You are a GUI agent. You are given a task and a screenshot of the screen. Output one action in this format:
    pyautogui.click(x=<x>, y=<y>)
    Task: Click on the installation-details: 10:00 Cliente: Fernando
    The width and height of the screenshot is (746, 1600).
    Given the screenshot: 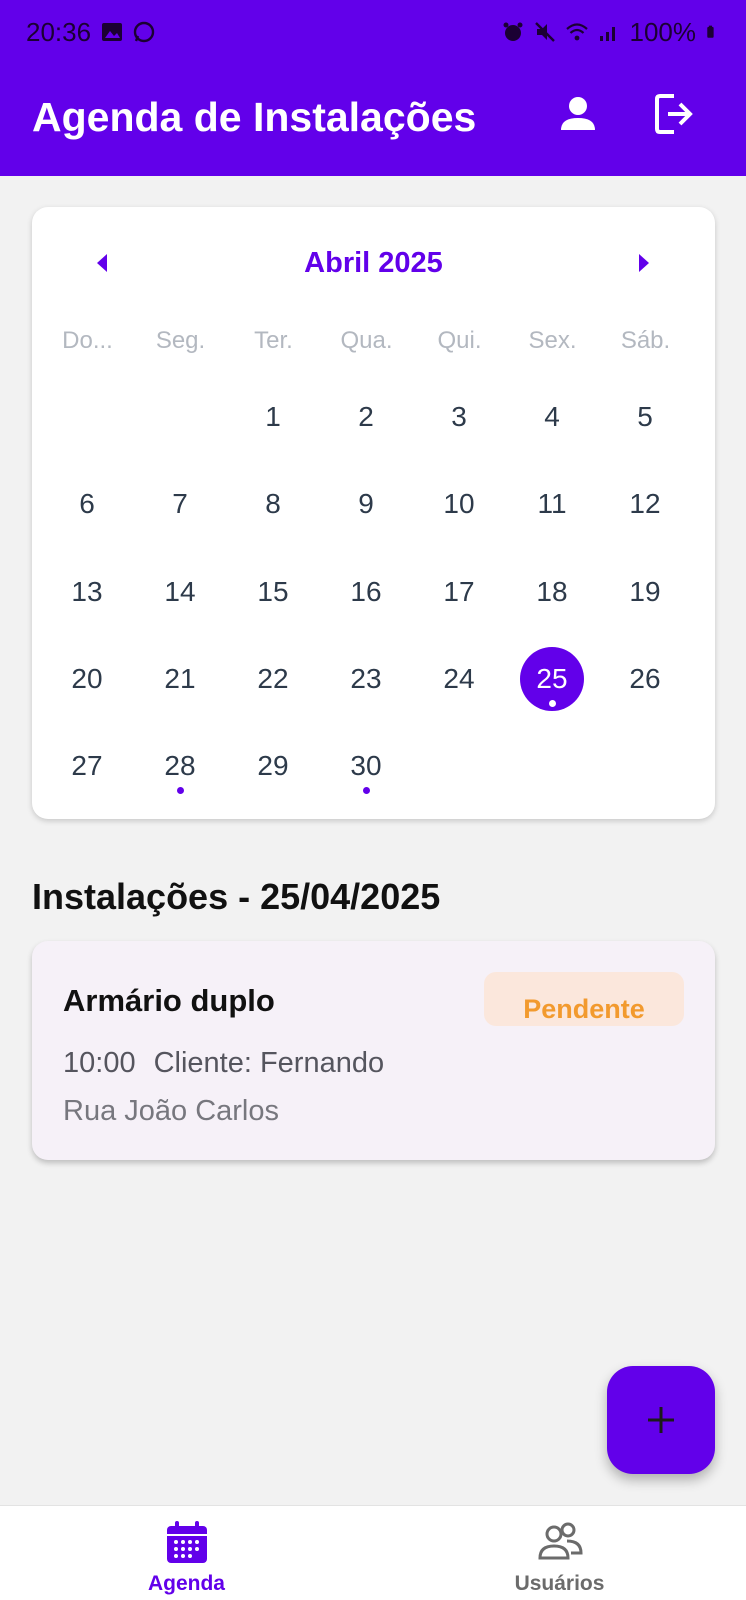 What is the action you would take?
    pyautogui.click(x=223, y=1063)
    